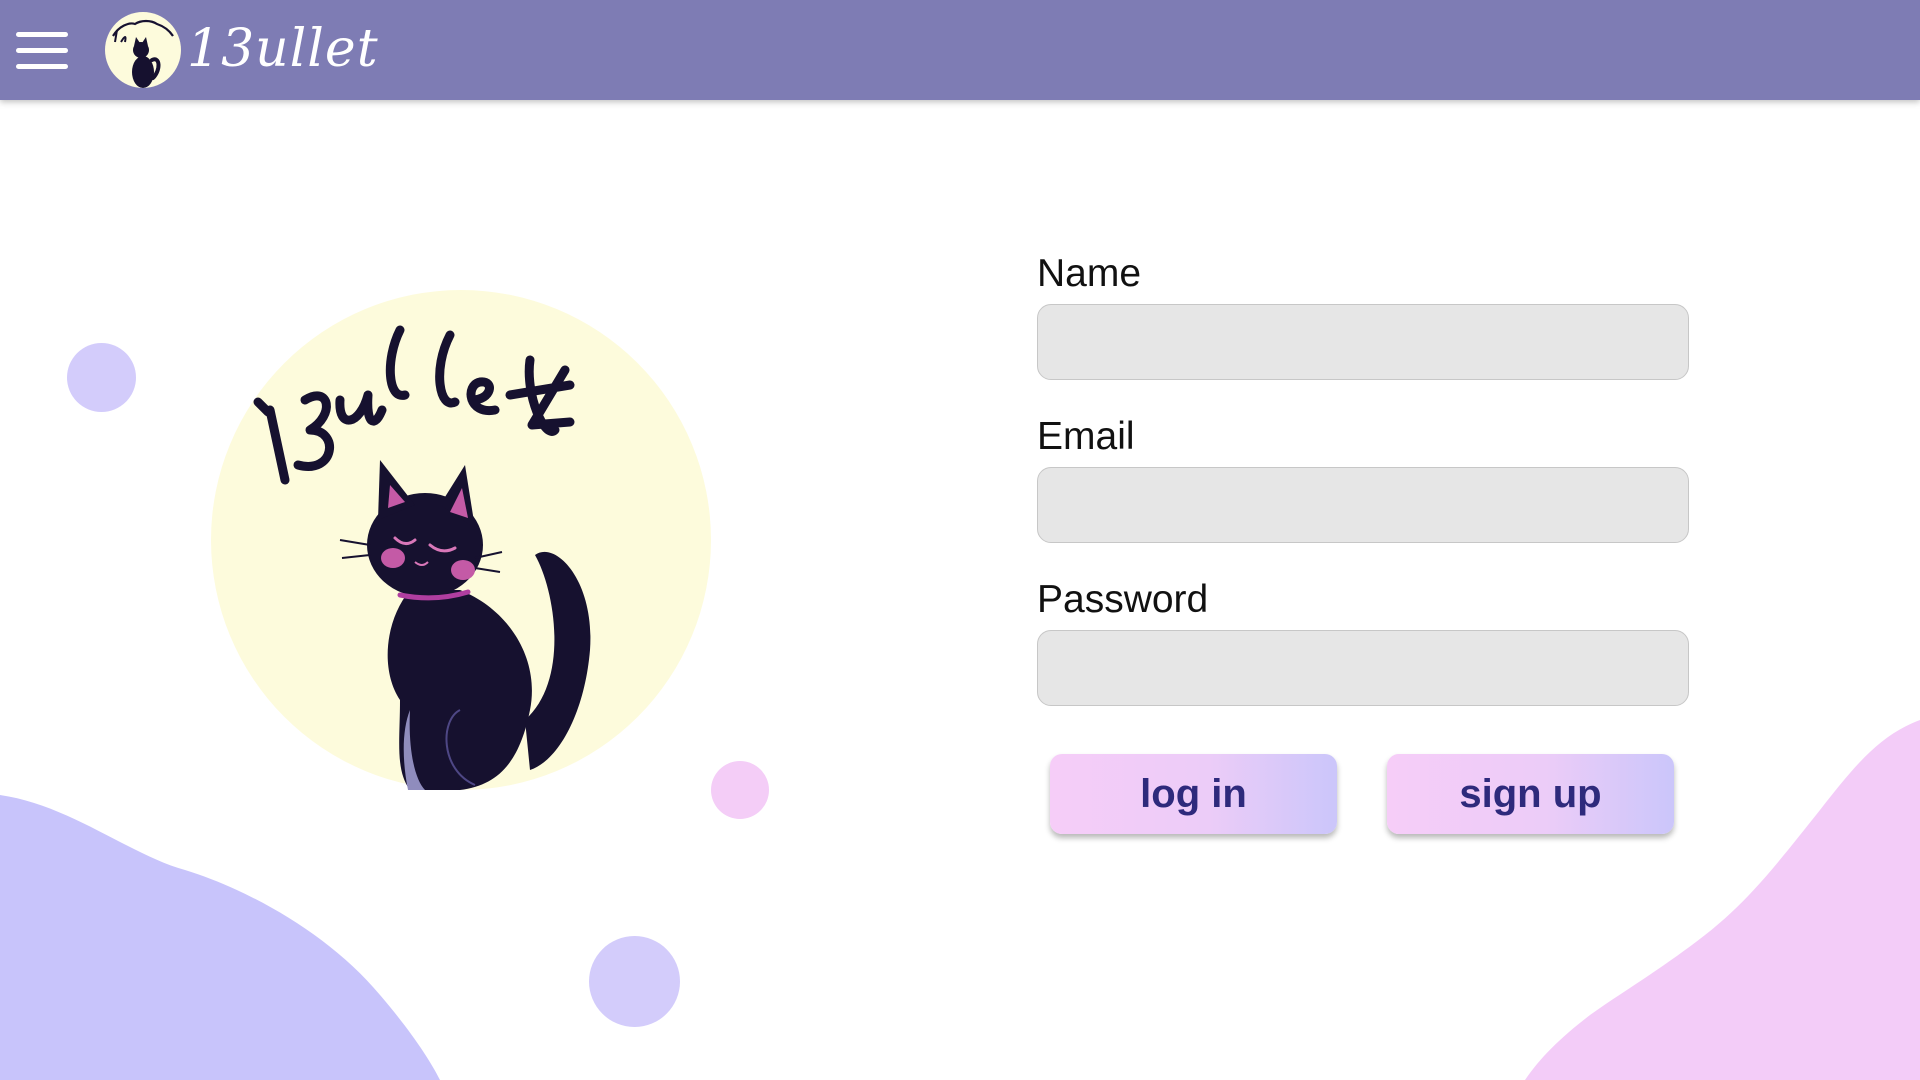  Describe the element at coordinates (1363, 505) in the screenshot. I see `email-input` at that location.